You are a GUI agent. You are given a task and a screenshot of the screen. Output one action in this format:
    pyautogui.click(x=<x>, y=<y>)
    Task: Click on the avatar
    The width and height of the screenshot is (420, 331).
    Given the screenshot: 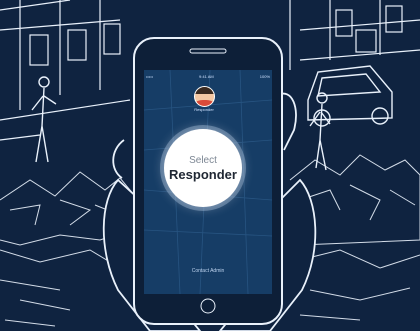 What is the action you would take?
    pyautogui.click(x=204, y=96)
    